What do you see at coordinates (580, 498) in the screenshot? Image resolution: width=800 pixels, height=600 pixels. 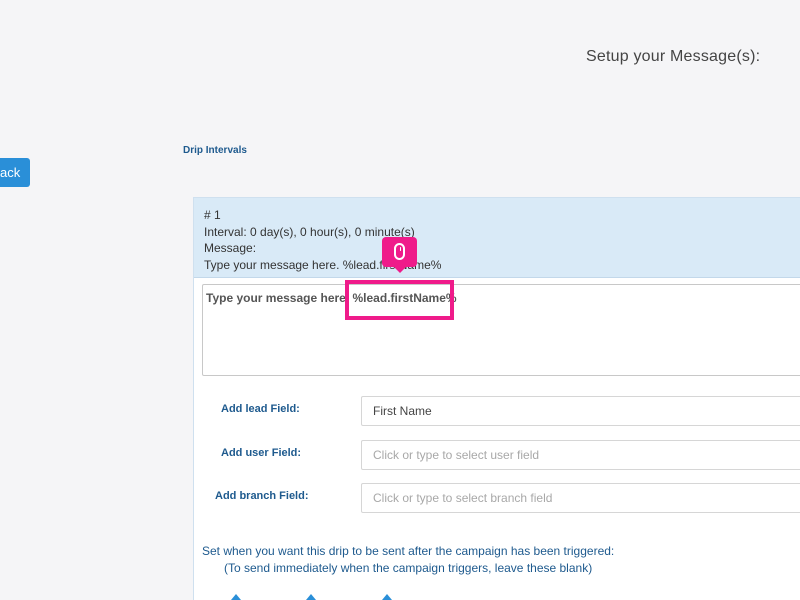 I see `branch-field-input` at bounding box center [580, 498].